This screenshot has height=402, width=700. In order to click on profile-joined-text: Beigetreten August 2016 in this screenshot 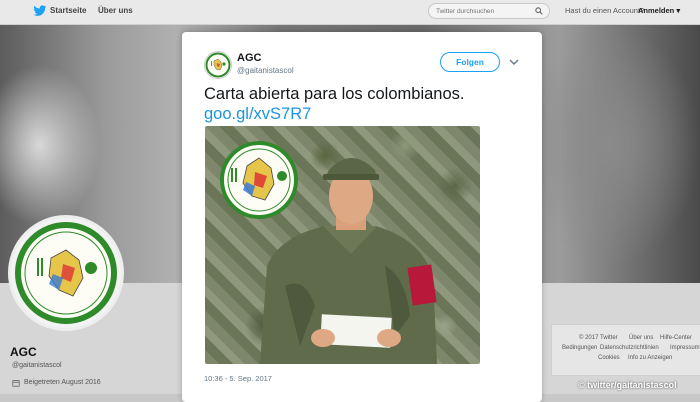, I will do `click(62, 382)`.